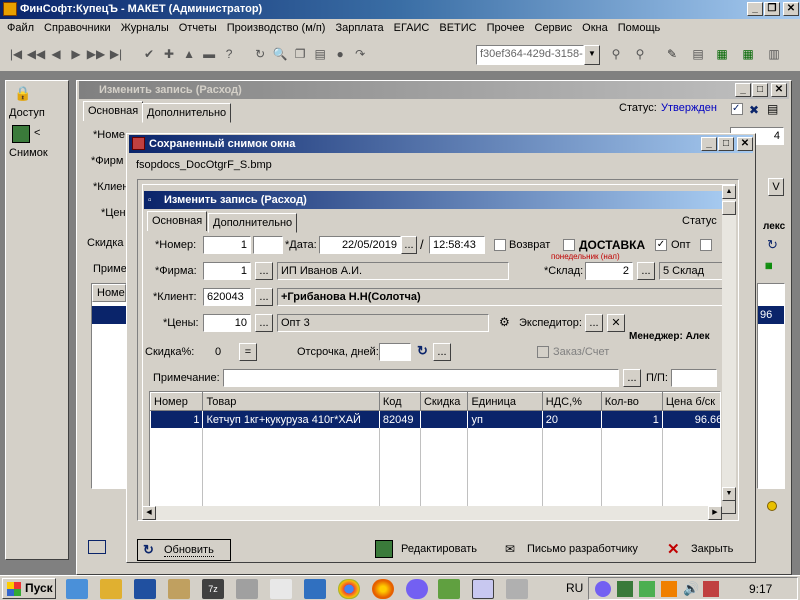 This screenshot has height=600, width=800. What do you see at coordinates (422, 351) in the screenshot?
I see `form-delay-refresh-icon: ↻` at bounding box center [422, 351].